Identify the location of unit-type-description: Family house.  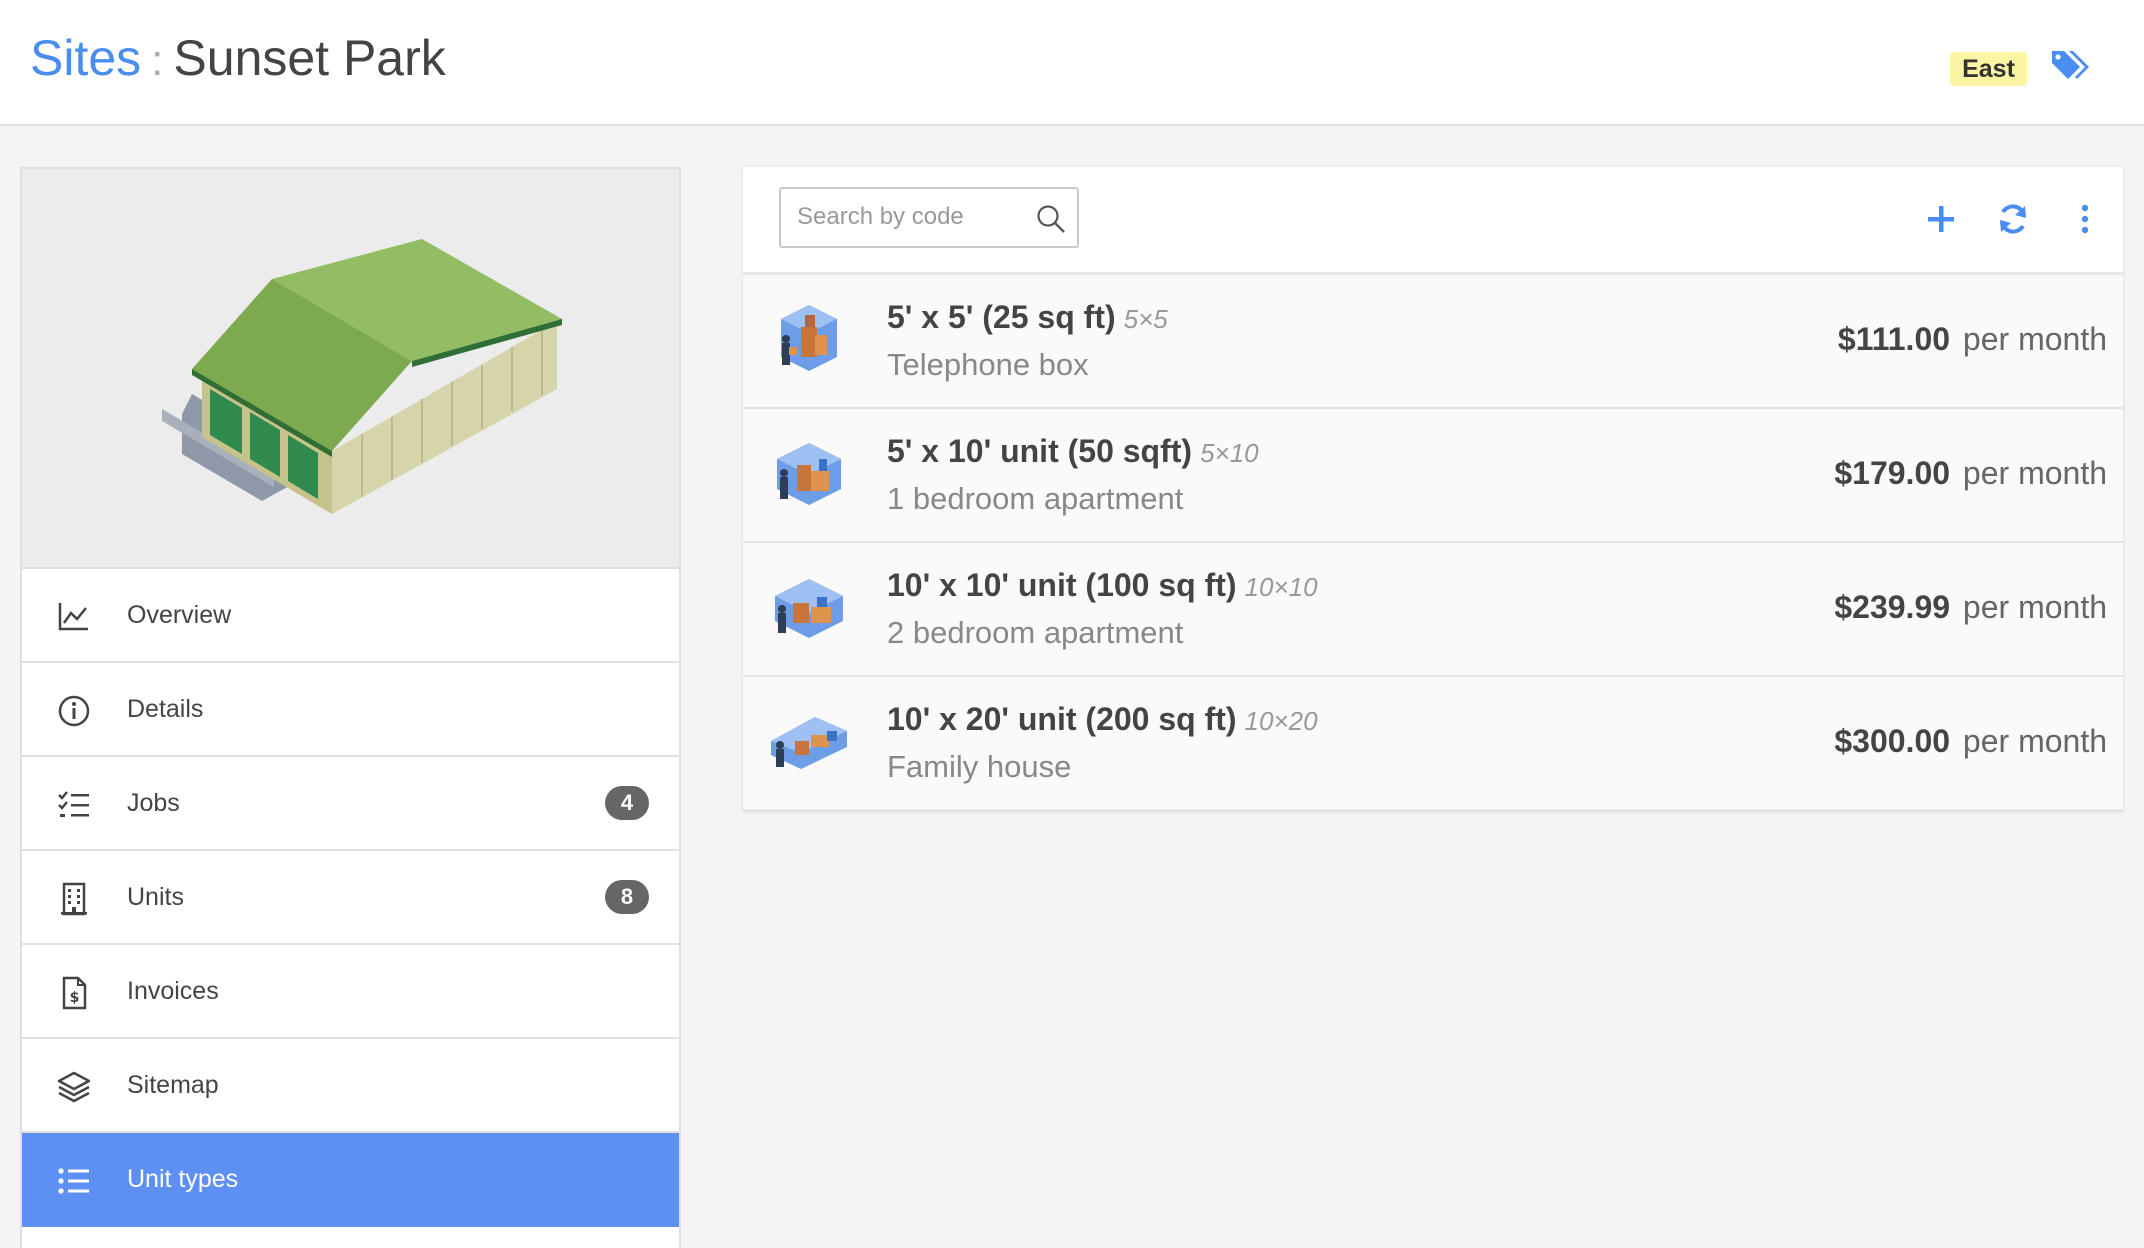
(979, 766).